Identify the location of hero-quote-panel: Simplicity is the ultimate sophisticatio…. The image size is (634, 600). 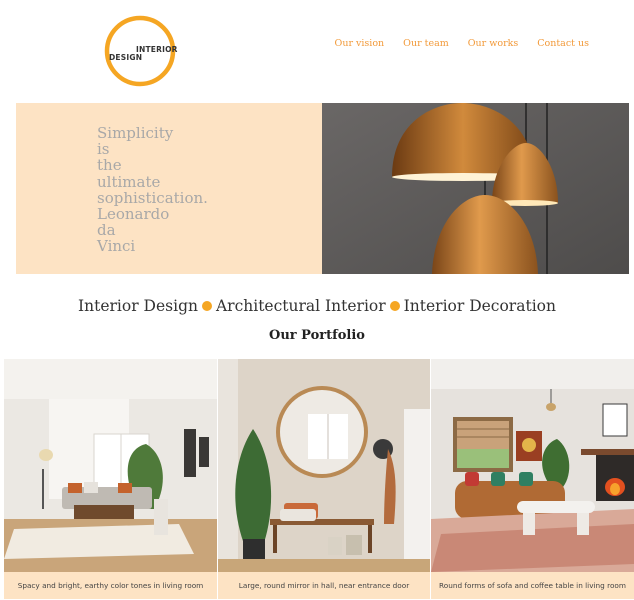
(169, 188).